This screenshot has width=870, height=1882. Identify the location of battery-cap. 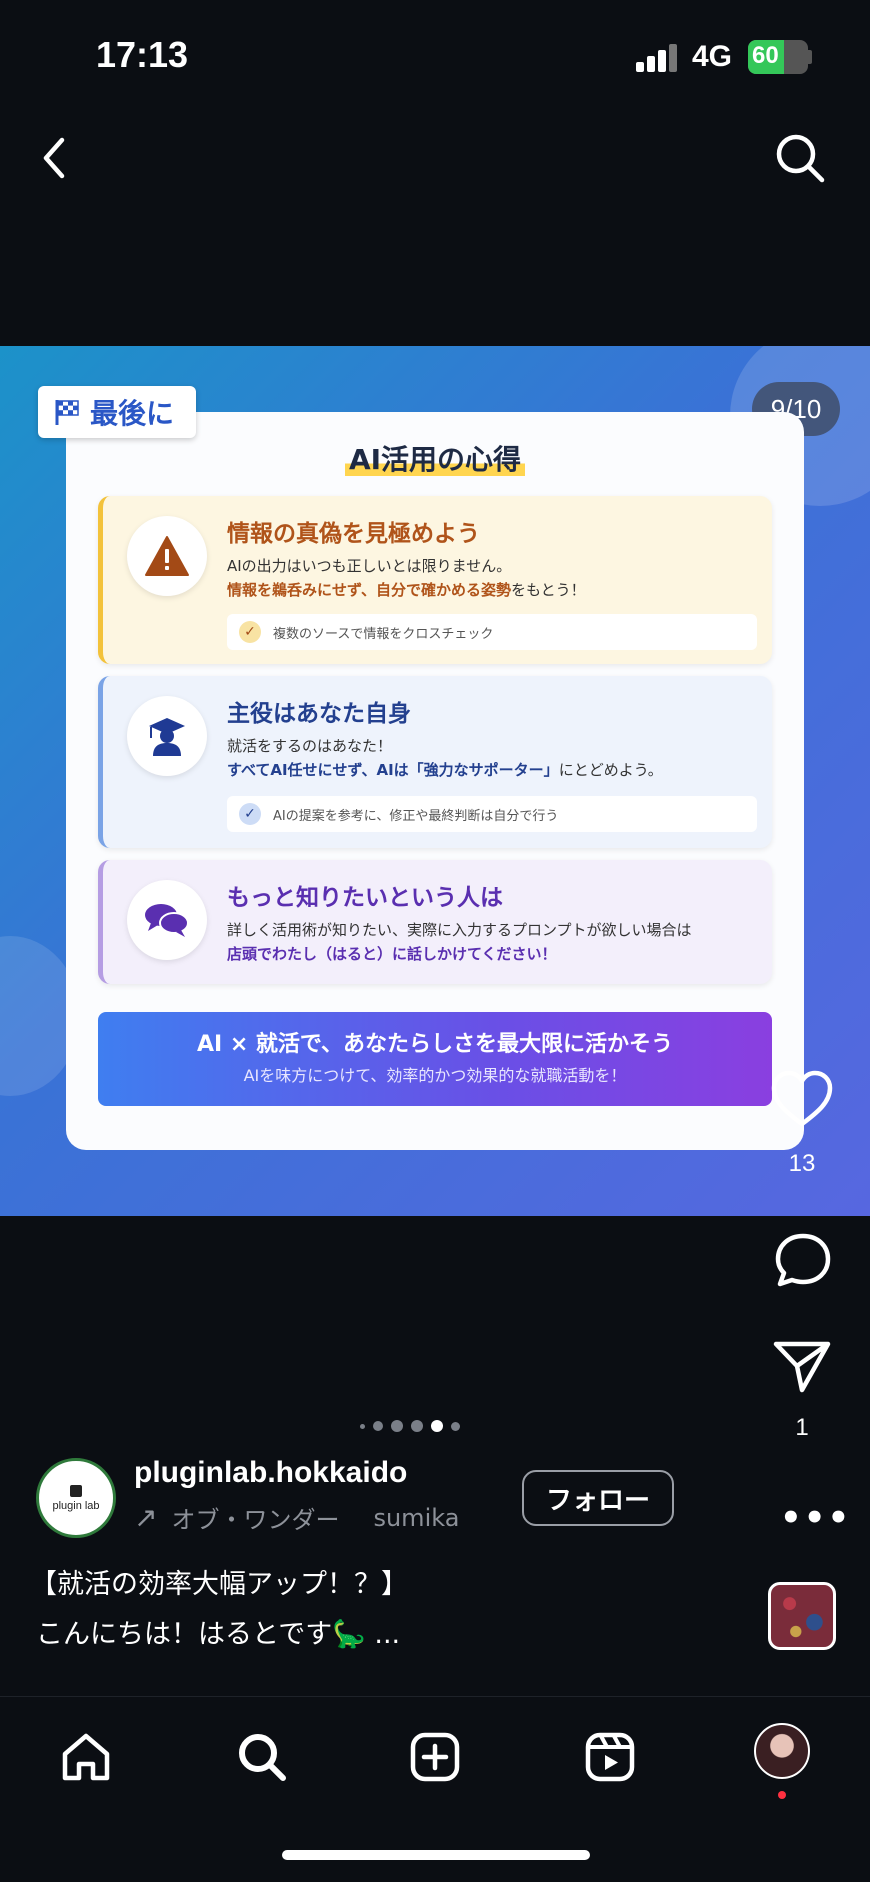
(810, 57).